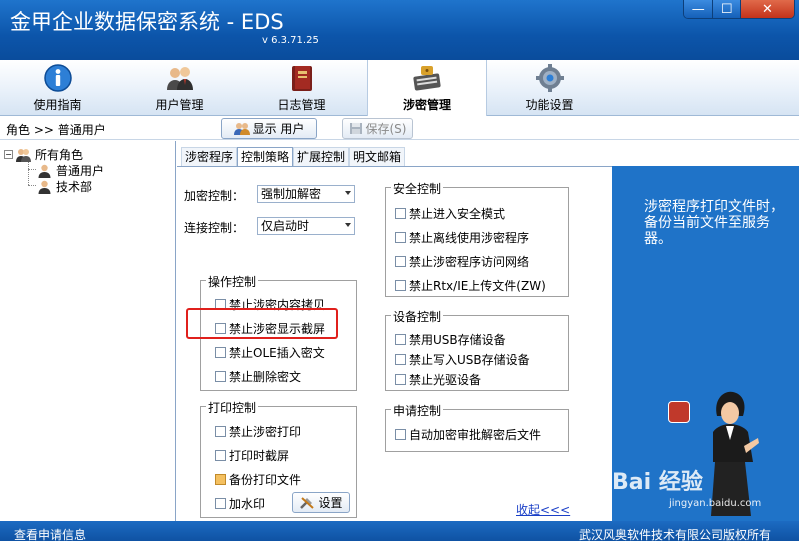 This screenshot has width=799, height=543. Describe the element at coordinates (727, 9) in the screenshot. I see `maximize-button: ☐` at that location.